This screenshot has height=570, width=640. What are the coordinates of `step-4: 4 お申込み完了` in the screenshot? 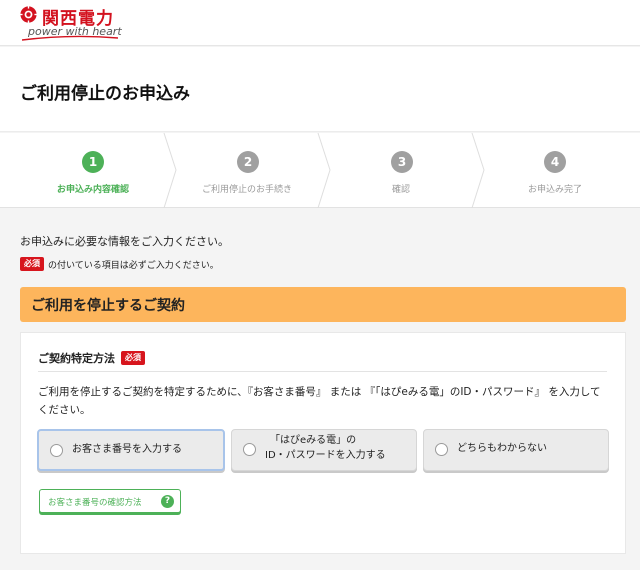 It's located at (555, 170).